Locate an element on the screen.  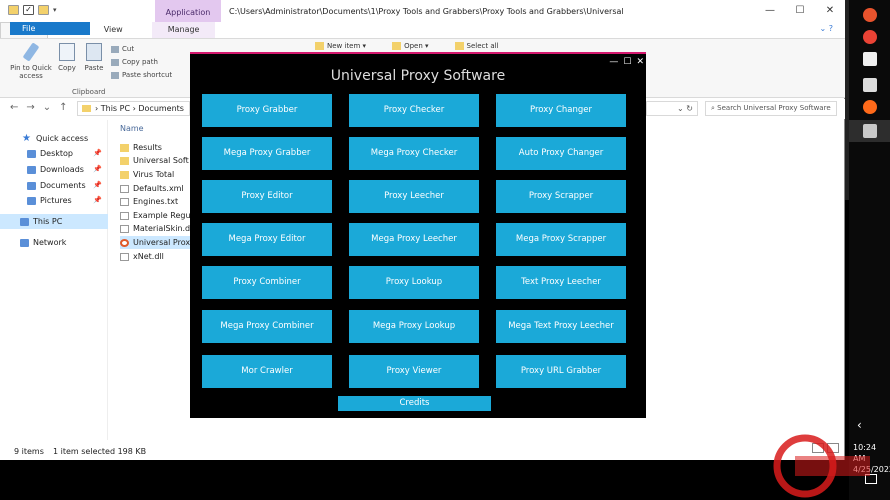
back-arrow-icon: ← is located at coordinates (14, 107).